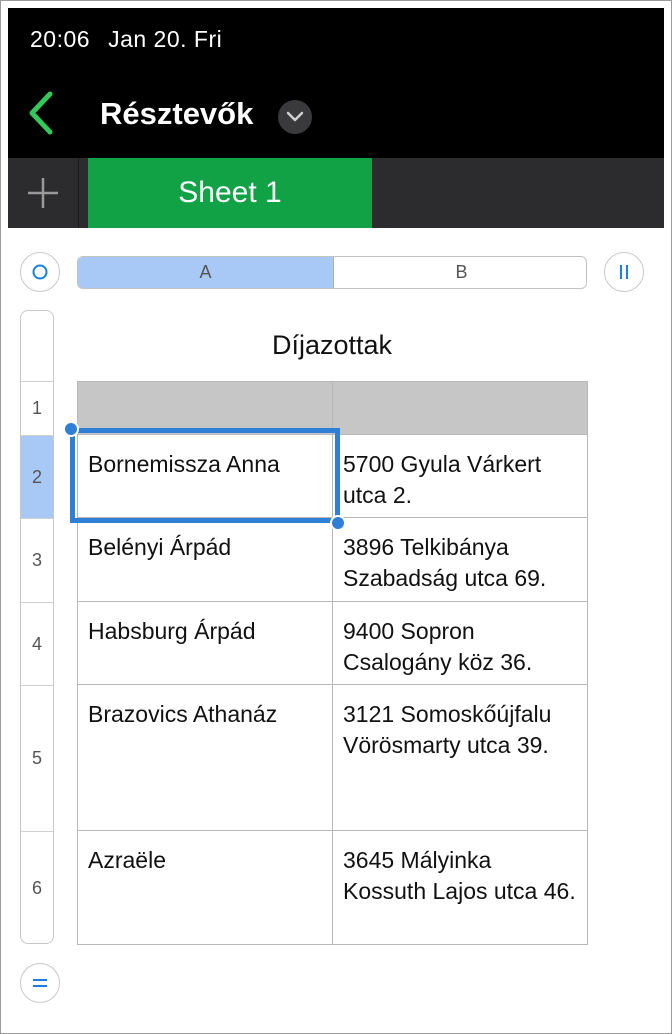 The width and height of the screenshot is (672, 1034). I want to click on row-header-5: 5, so click(37, 758).